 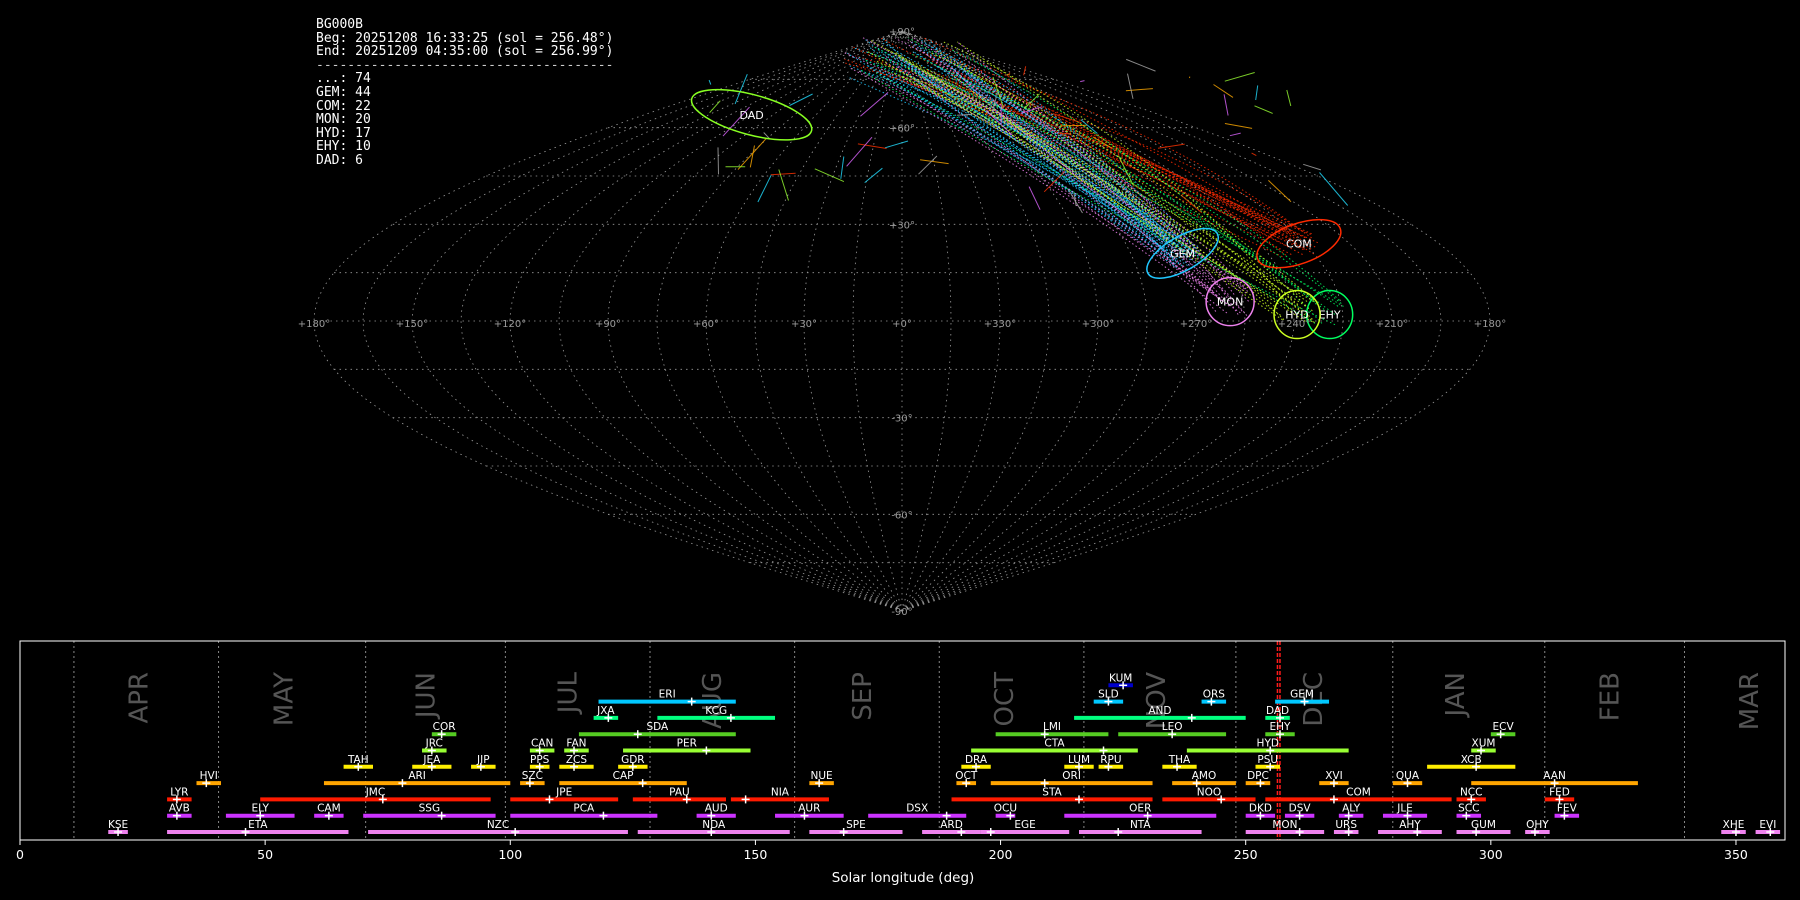 I want to click on lon-tick-label: +270°, so click(x=1196, y=324).